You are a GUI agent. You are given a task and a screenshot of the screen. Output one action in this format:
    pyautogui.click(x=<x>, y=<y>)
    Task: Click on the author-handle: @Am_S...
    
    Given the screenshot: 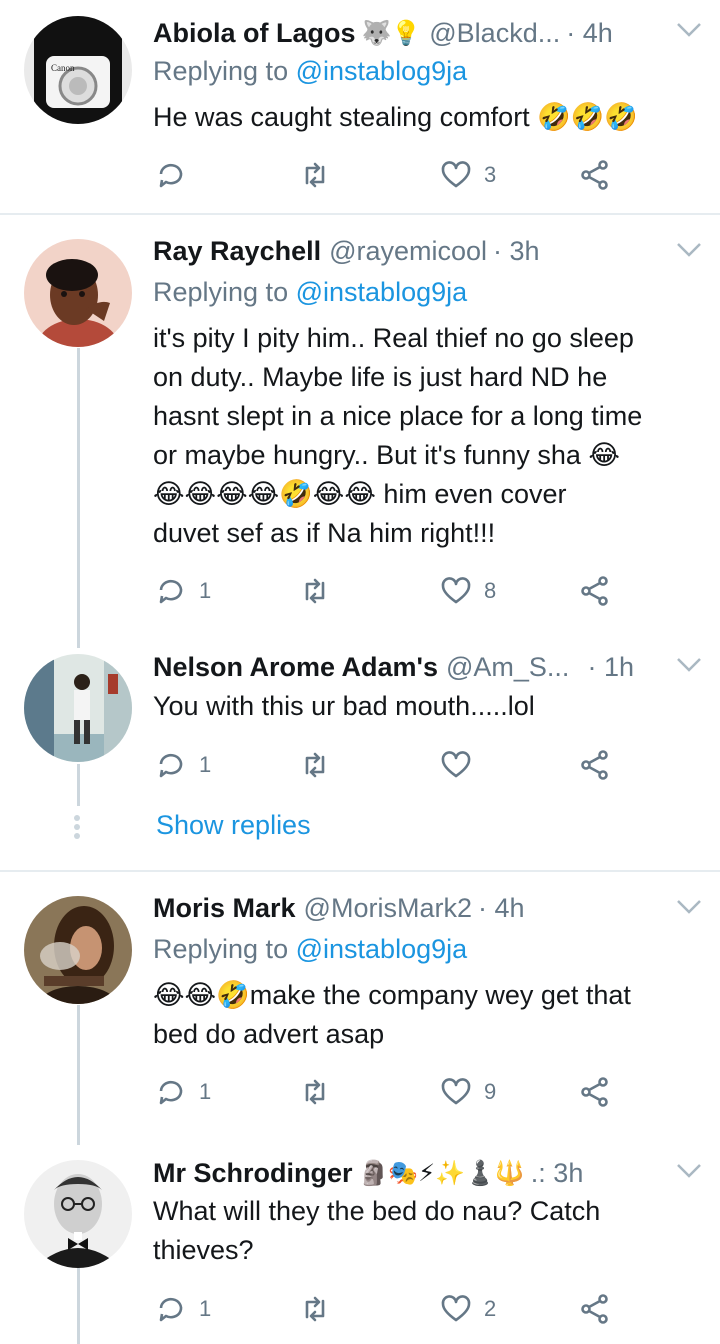 What is the action you would take?
    pyautogui.click(x=507, y=667)
    